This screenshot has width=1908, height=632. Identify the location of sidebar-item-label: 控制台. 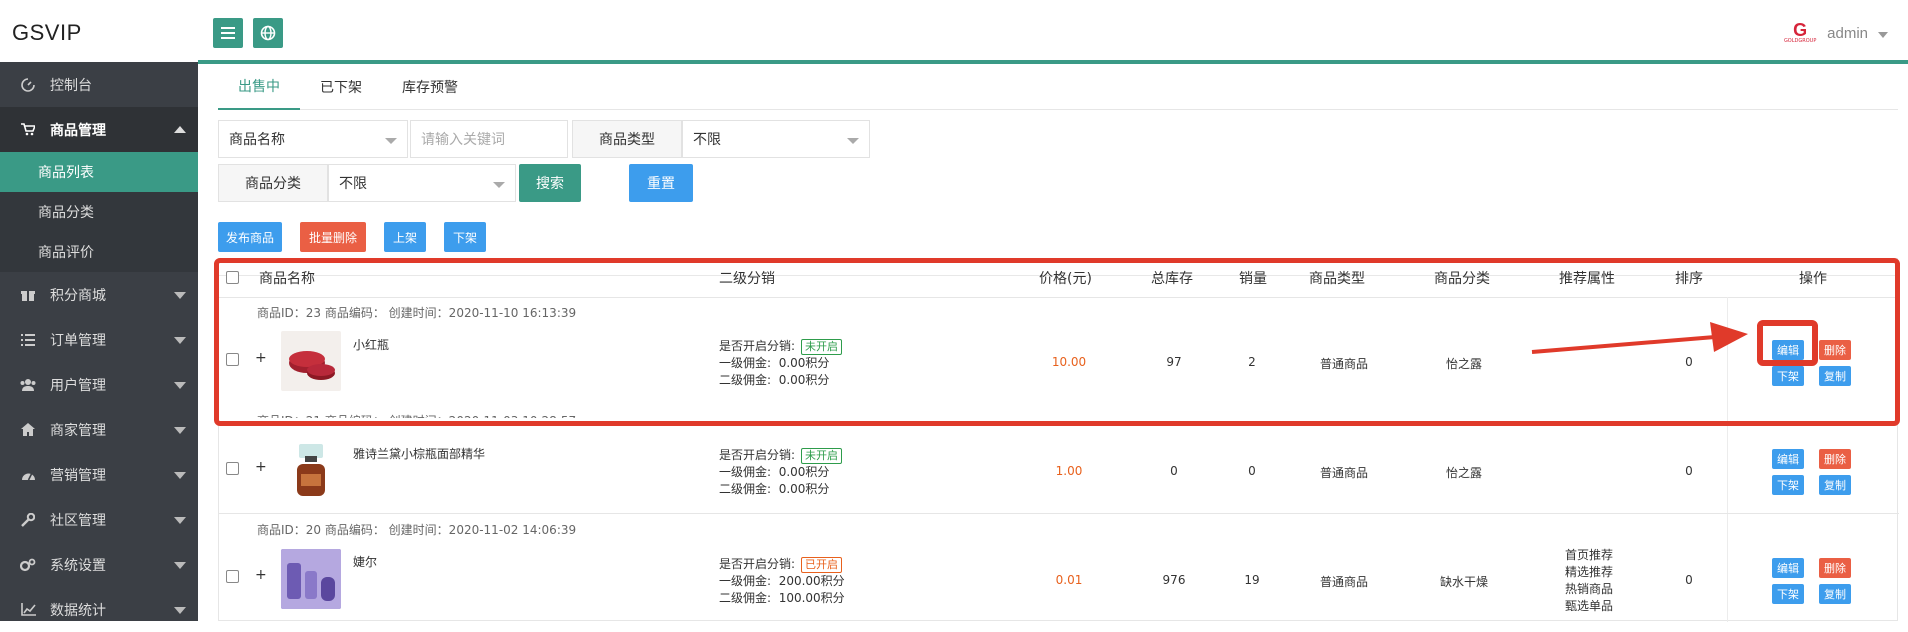
(71, 85).